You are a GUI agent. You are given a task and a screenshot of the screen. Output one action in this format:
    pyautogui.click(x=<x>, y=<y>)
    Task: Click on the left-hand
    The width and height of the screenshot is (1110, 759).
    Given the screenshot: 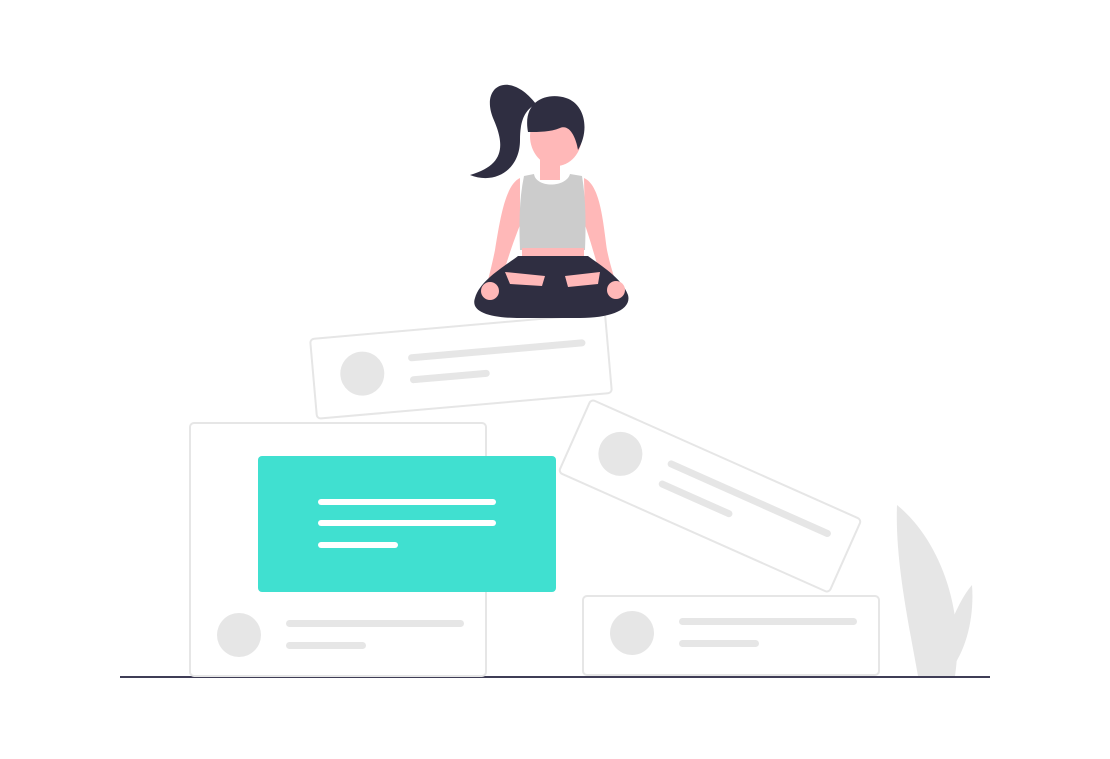 What is the action you would take?
    pyautogui.click(x=490, y=291)
    